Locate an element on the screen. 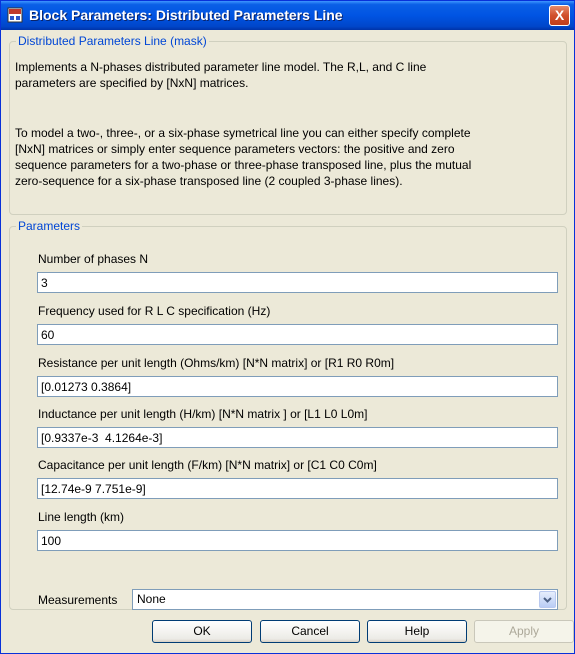 This screenshot has width=575, height=654. line-length-label: Line length (km) is located at coordinates (81, 517).